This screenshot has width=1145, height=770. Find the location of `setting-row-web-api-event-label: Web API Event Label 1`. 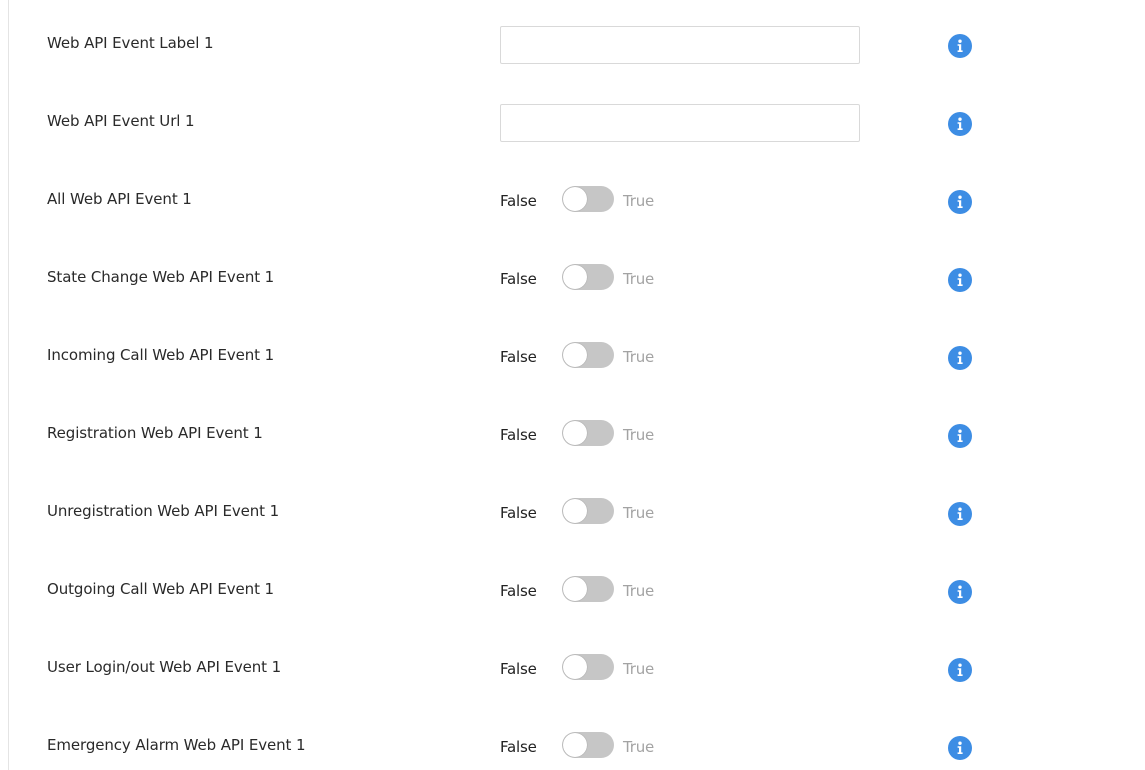

setting-row-web-api-event-label: Web API Event Label 1 is located at coordinates (559, 43).